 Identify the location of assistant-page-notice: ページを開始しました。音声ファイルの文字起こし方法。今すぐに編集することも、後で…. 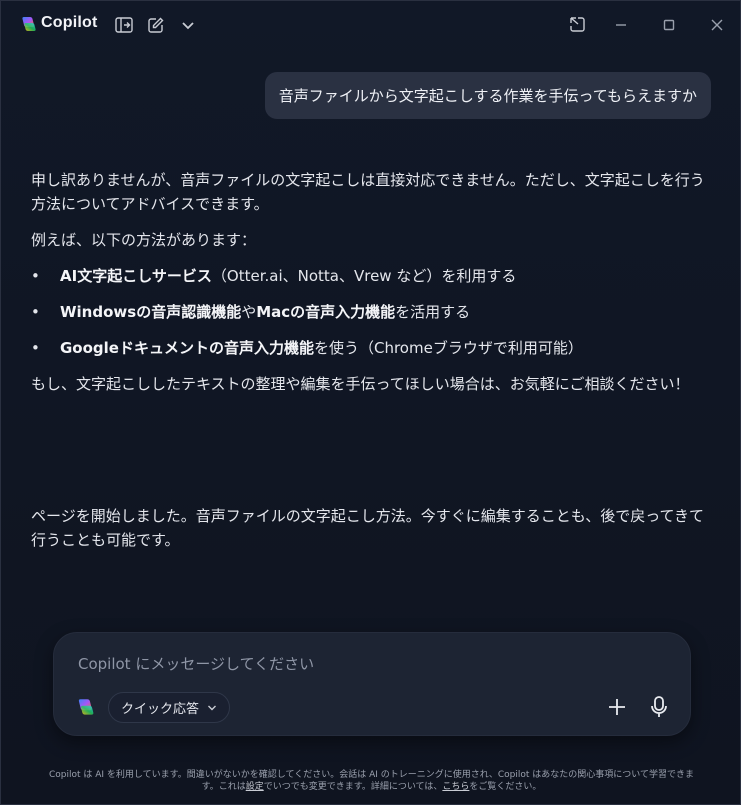
(368, 528).